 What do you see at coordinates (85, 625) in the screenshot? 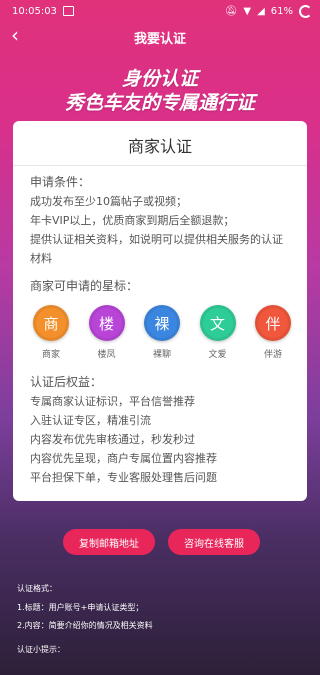
I see `format-line: 2.内容：简要介绍你的情况及相关资料` at bounding box center [85, 625].